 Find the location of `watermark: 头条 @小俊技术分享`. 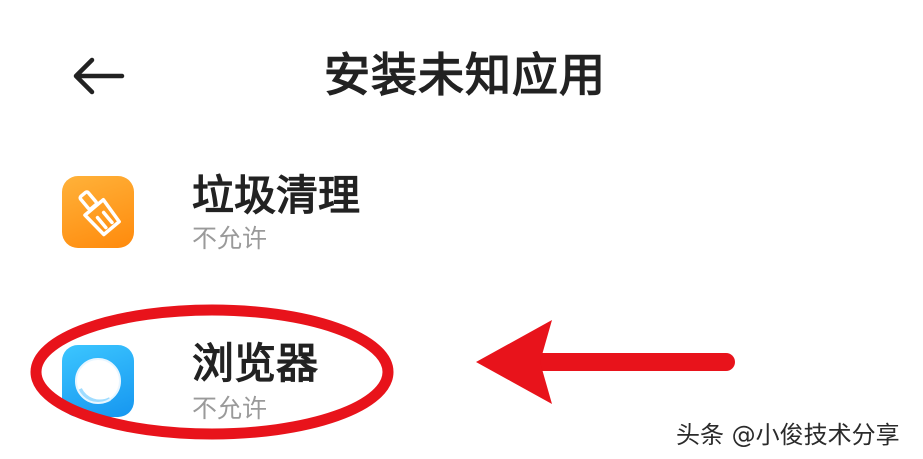

watermark: 头条 @小俊技术分享 is located at coordinates (788, 435).